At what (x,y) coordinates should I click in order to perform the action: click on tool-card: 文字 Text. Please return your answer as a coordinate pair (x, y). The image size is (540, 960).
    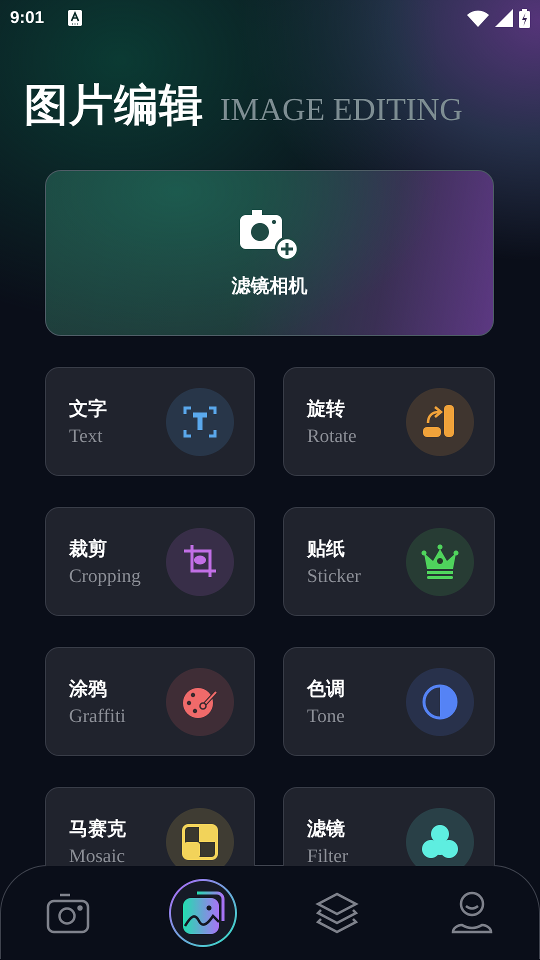
    Looking at the image, I should click on (150, 421).